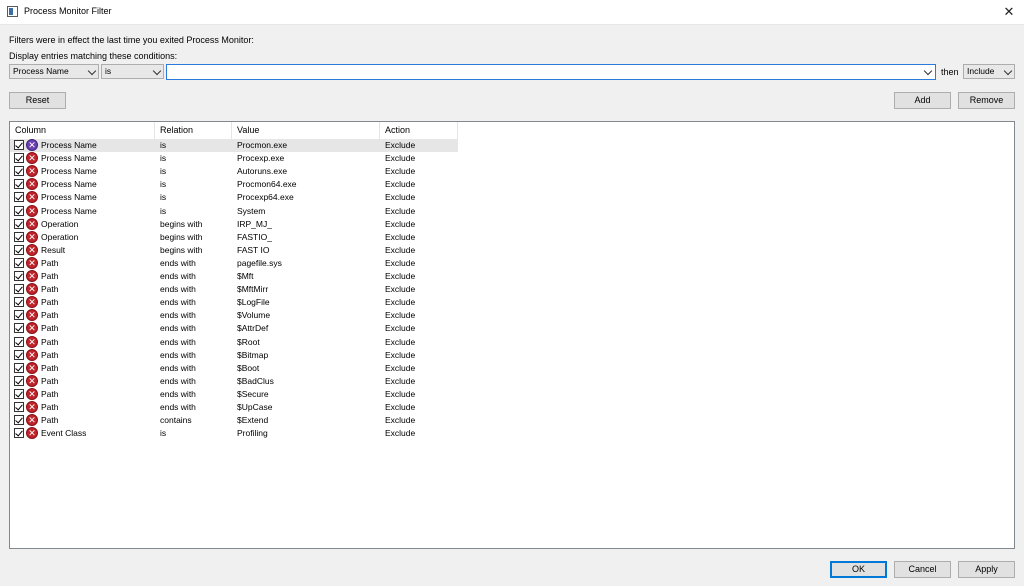 Image resolution: width=1024 pixels, height=586 pixels. Describe the element at coordinates (234, 368) in the screenshot. I see `table-row: ✕ Path ends with $Boot Exclude` at that location.